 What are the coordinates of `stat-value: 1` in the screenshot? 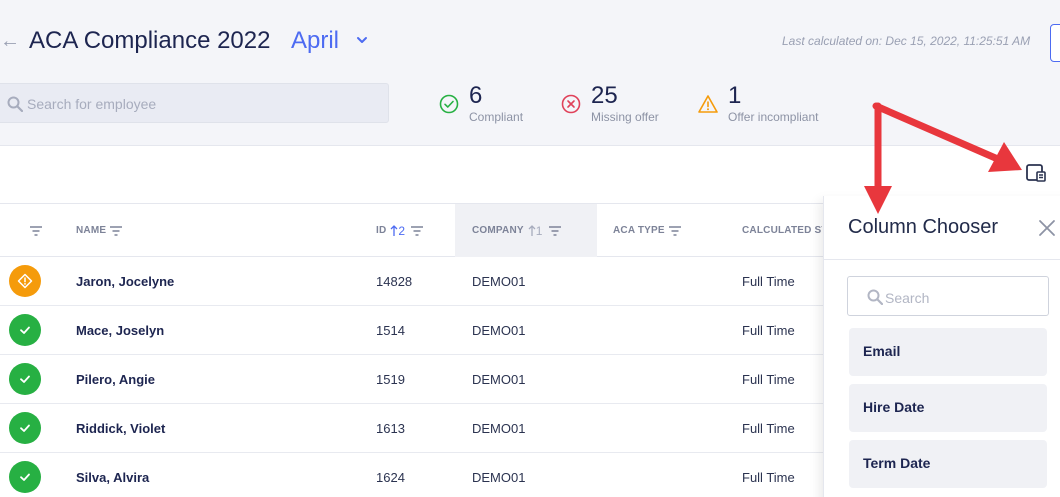 It's located at (735, 95).